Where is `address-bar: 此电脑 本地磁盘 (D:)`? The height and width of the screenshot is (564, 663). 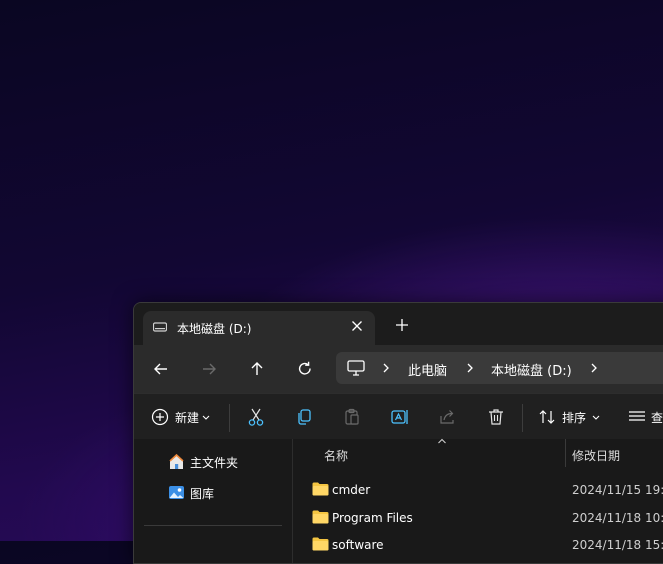
address-bar: 此电脑 本地磁盘 (D:) is located at coordinates (499, 368).